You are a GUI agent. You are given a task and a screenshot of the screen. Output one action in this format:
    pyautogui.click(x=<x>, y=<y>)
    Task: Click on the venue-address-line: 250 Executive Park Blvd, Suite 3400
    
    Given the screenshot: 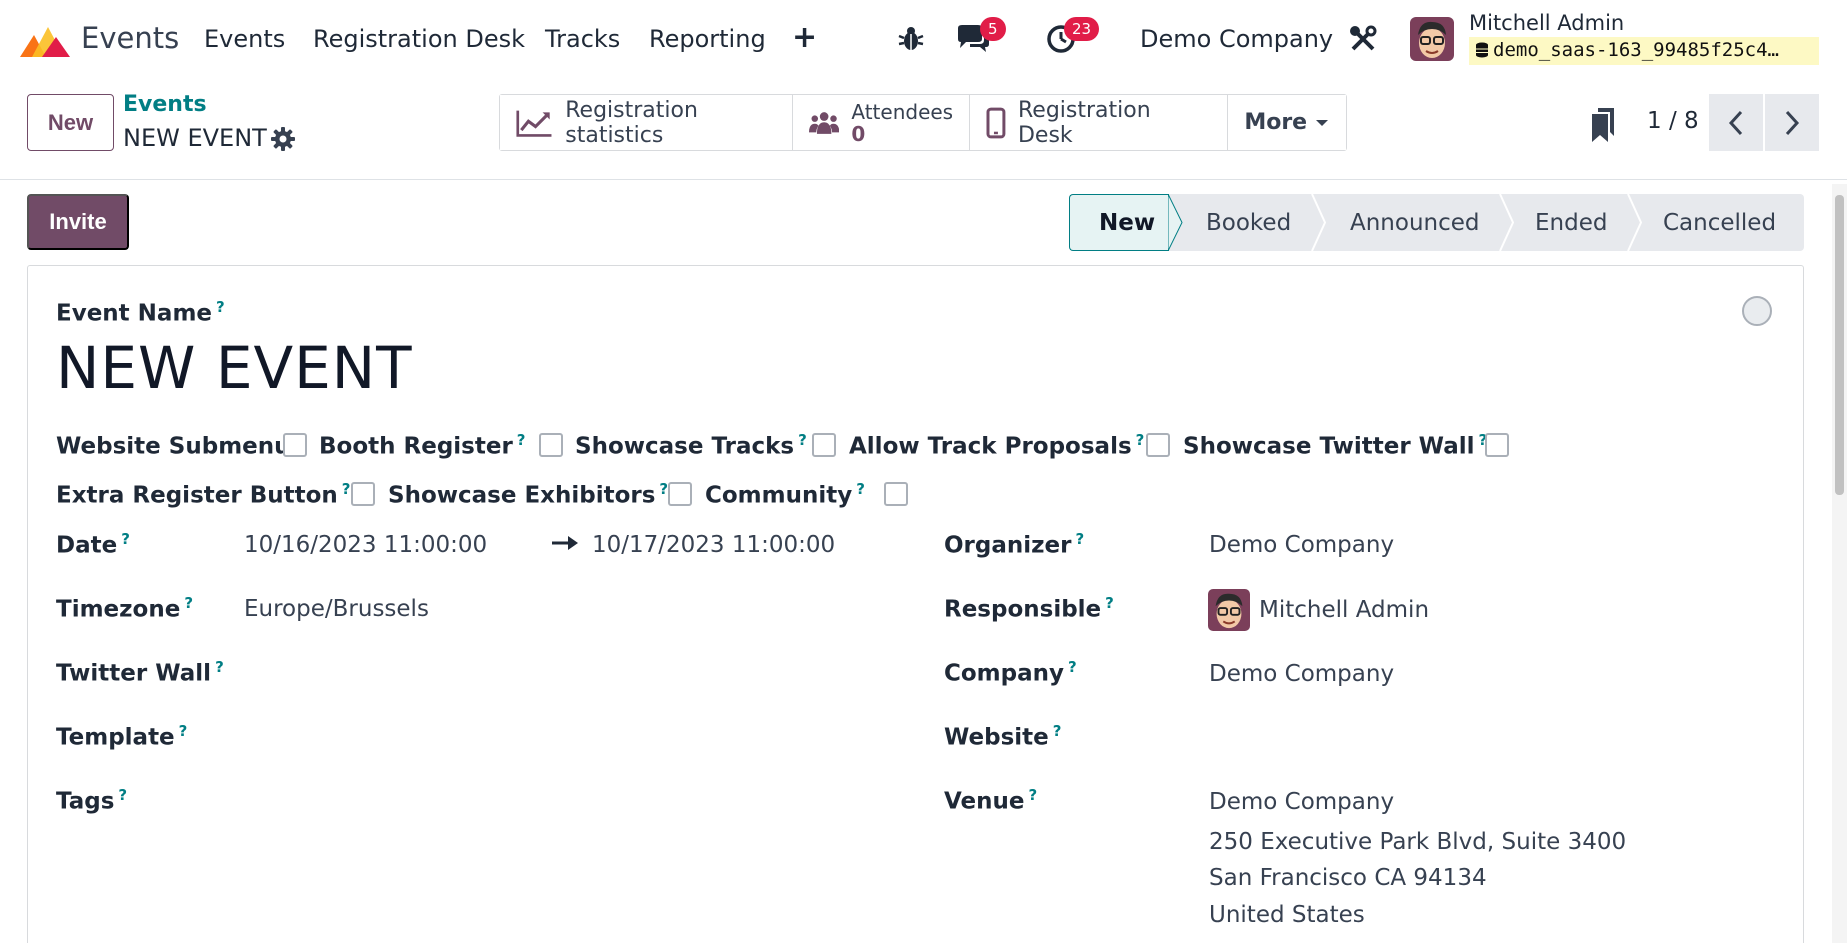 What is the action you would take?
    pyautogui.click(x=1418, y=842)
    